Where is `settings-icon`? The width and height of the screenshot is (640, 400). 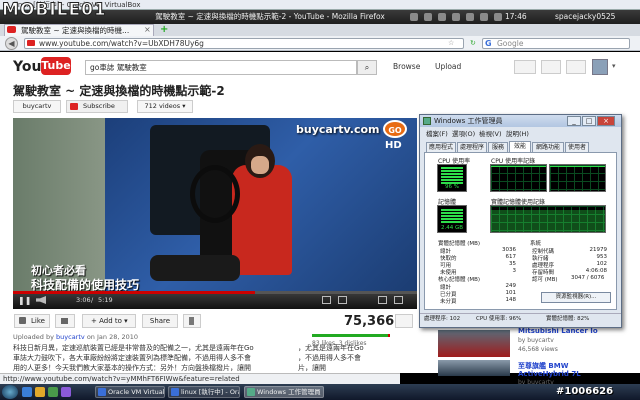
settings-icon is located at coordinates (326, 300).